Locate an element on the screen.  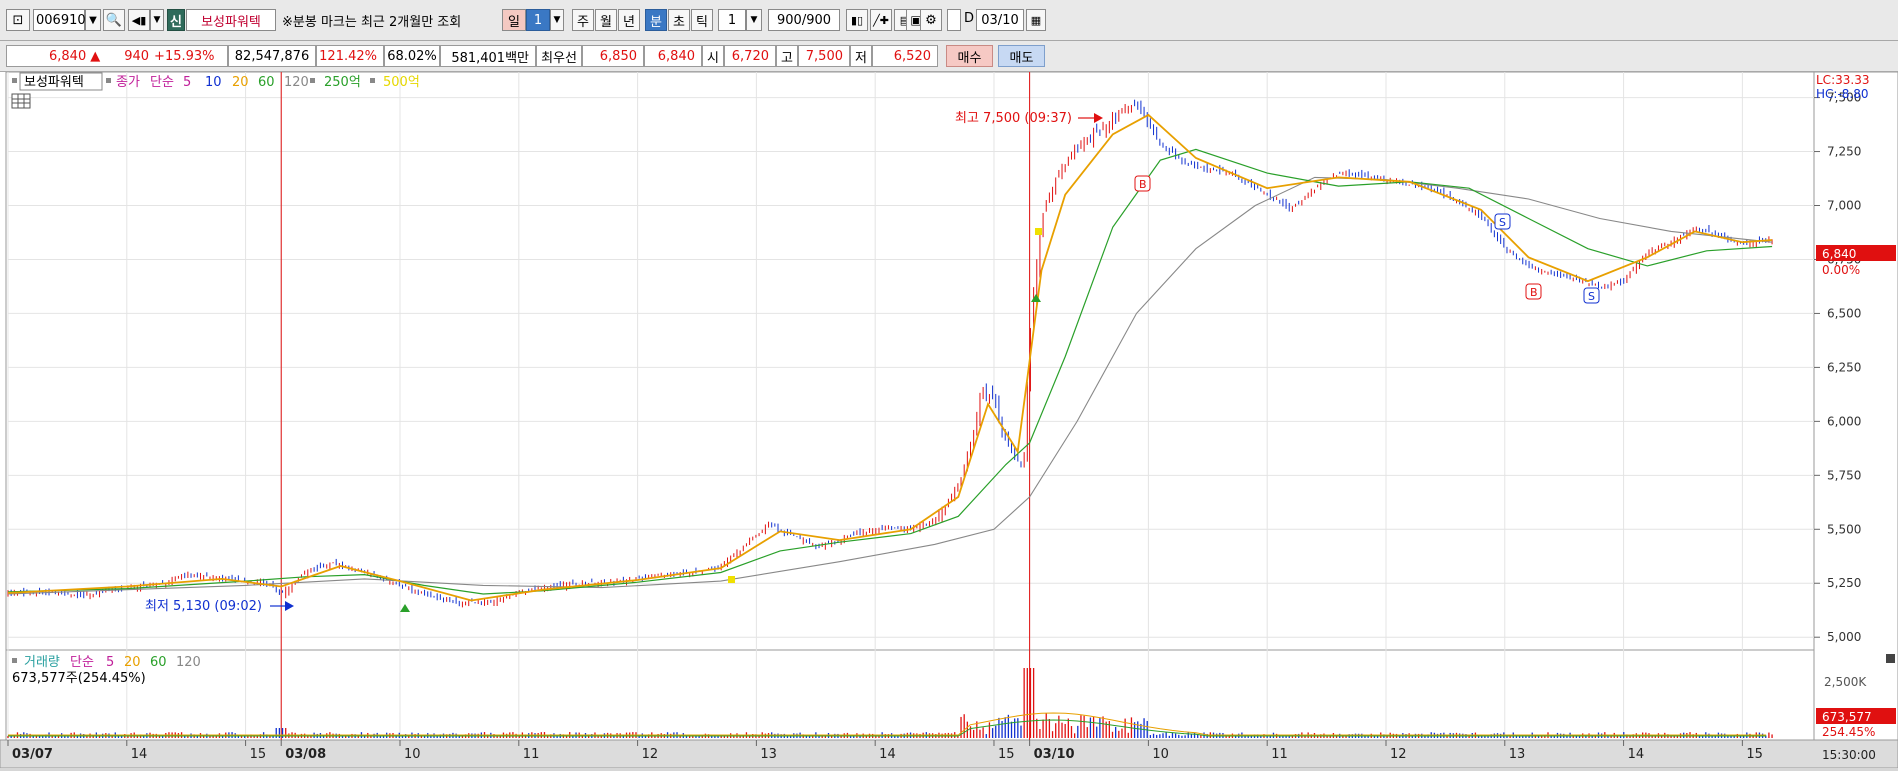
tab-minute: 분 is located at coordinates (656, 20).